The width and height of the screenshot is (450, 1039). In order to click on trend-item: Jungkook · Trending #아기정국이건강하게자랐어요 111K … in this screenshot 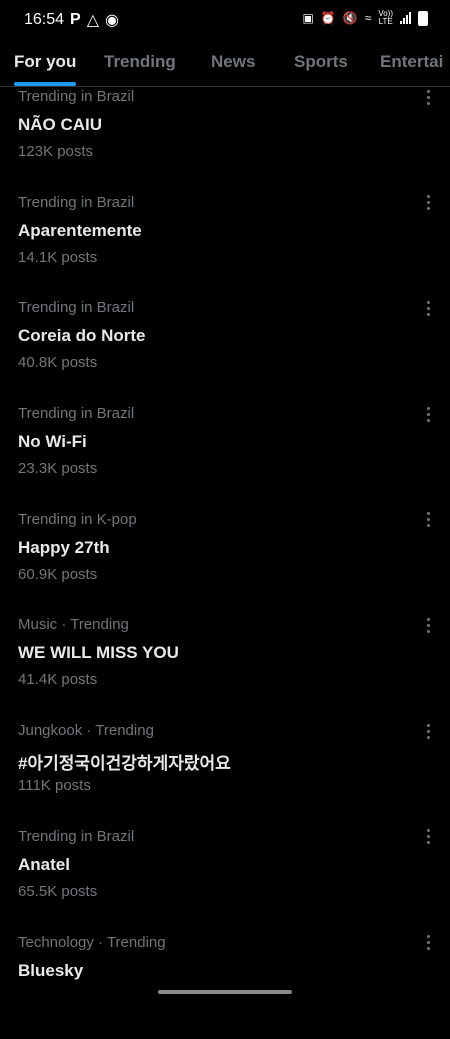, I will do `click(225, 775)`.